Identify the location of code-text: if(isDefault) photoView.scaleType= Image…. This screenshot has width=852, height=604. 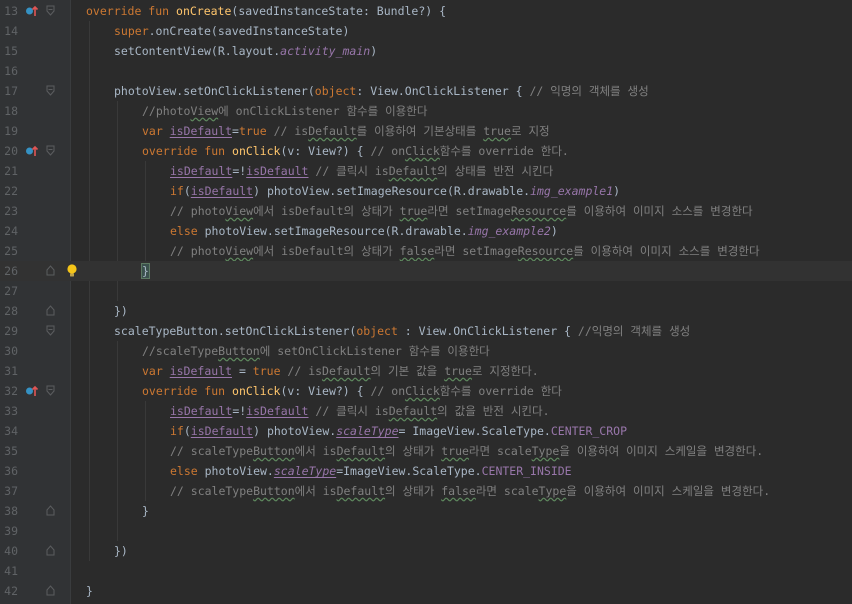
(398, 431).